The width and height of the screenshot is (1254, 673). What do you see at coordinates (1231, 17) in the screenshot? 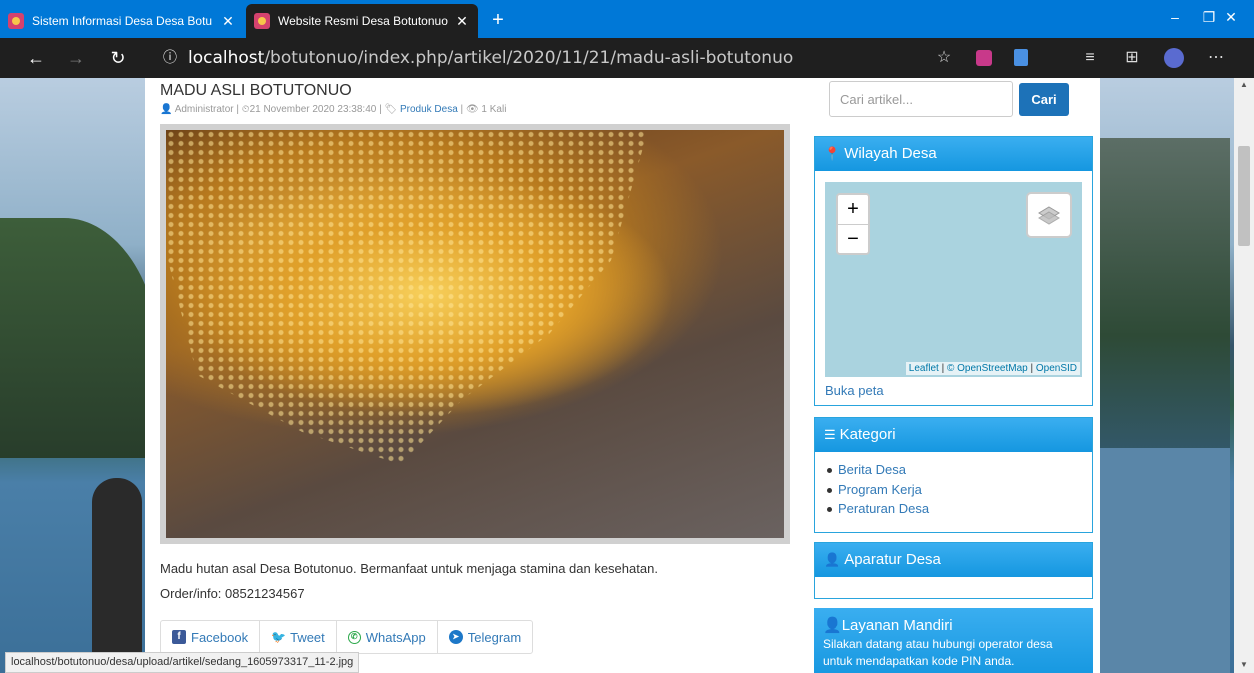
I see `close-window-icon: ✕` at bounding box center [1231, 17].